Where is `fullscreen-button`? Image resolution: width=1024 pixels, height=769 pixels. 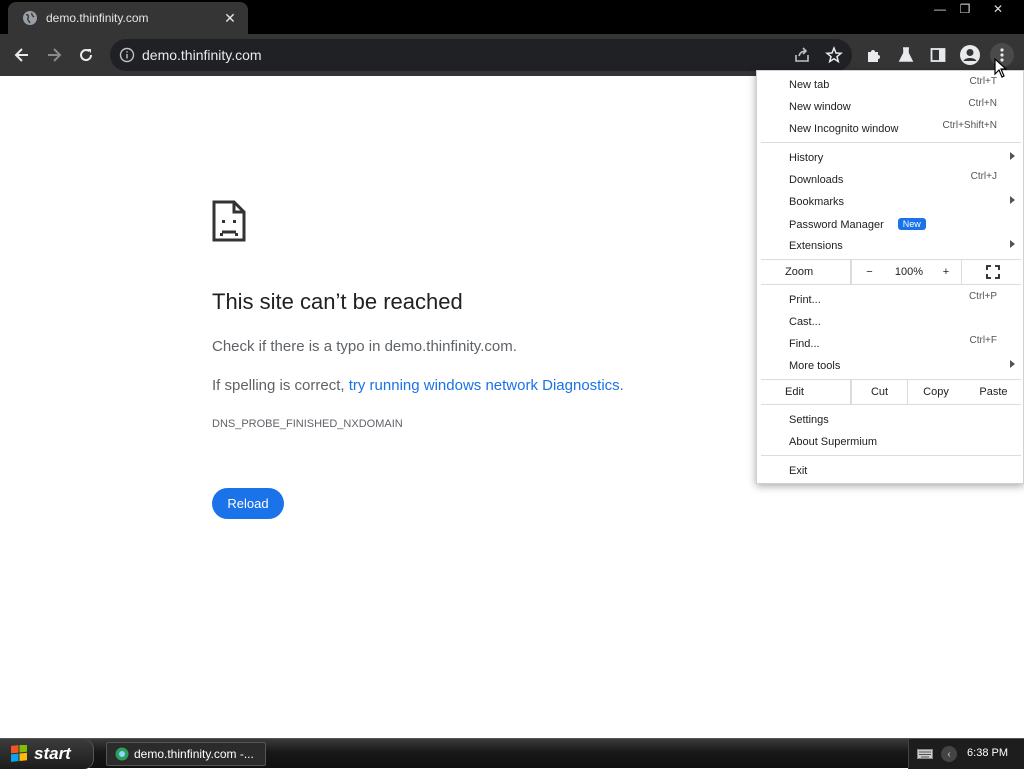 fullscreen-button is located at coordinates (992, 272).